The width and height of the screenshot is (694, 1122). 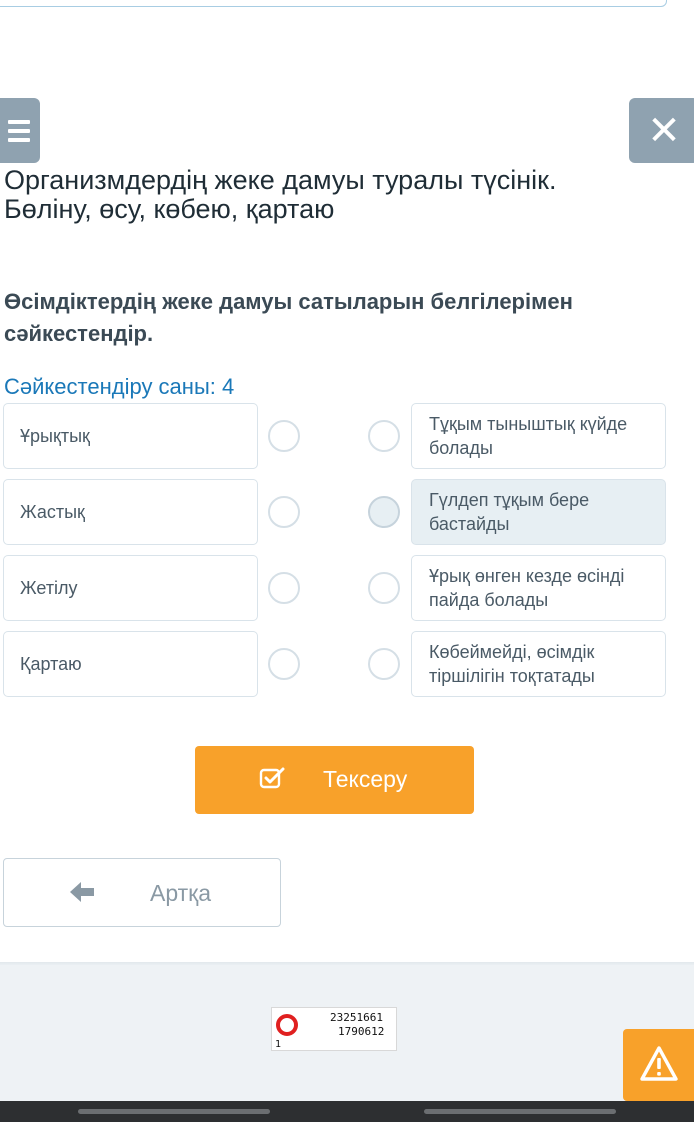 I want to click on lesson-title-line-2: Бөліну, өсу, көбею, қартаю, so click(x=169, y=209).